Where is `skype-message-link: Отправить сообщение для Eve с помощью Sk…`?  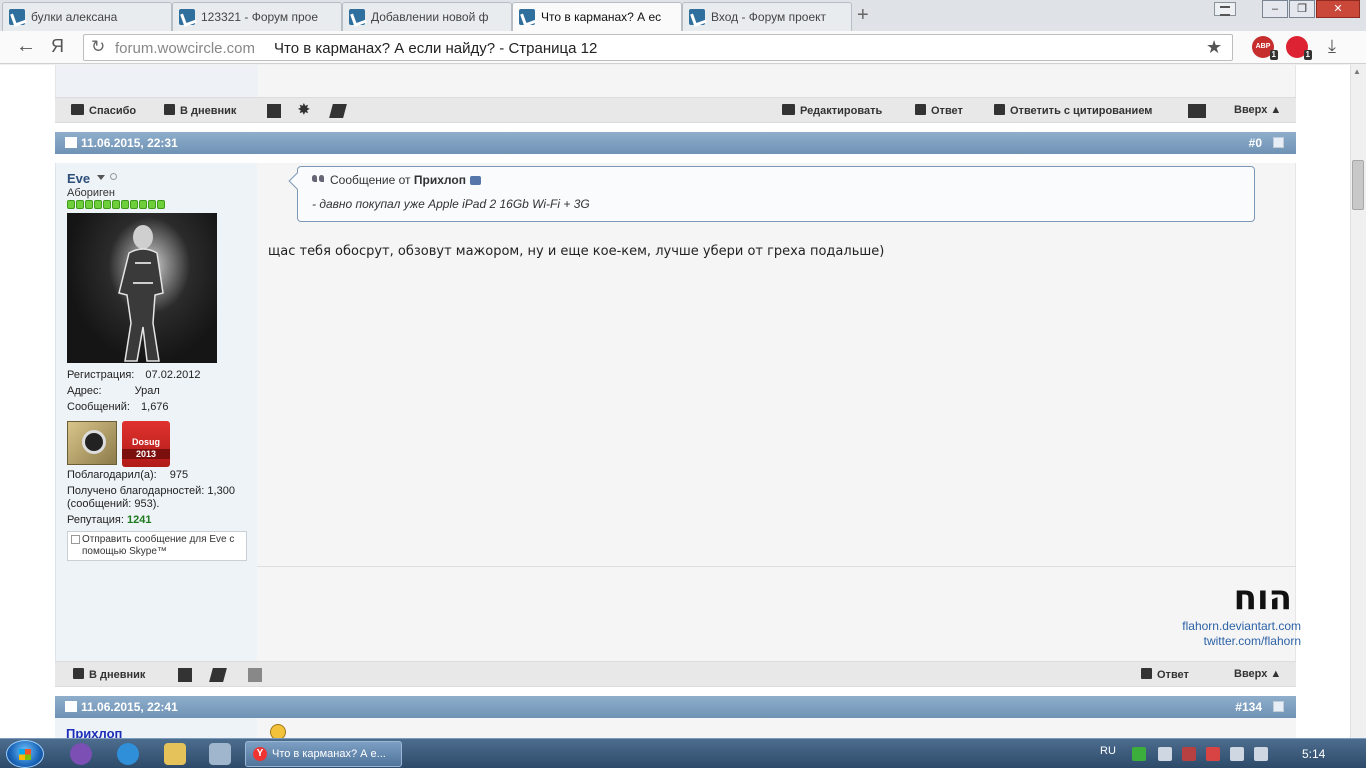 skype-message-link: Отправить сообщение для Eve с помощью Sk… is located at coordinates (157, 546).